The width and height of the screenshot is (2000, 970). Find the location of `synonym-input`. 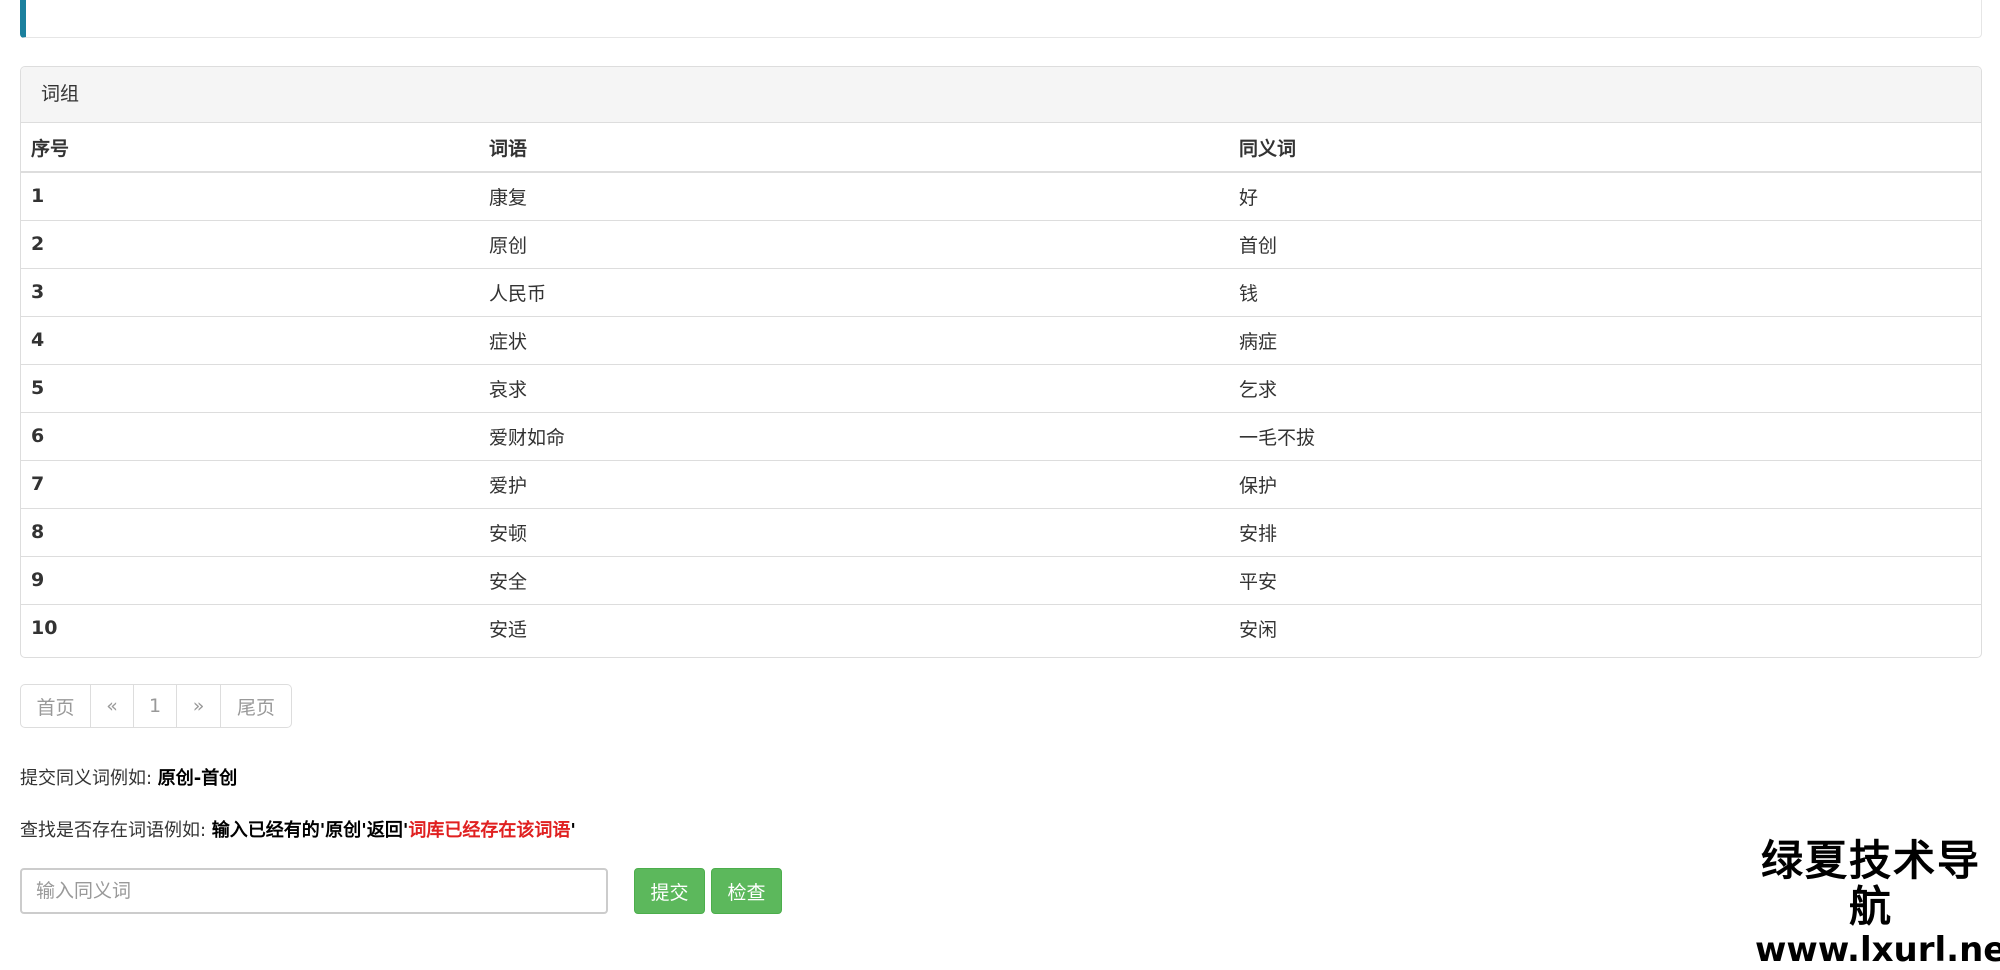

synonym-input is located at coordinates (314, 891).